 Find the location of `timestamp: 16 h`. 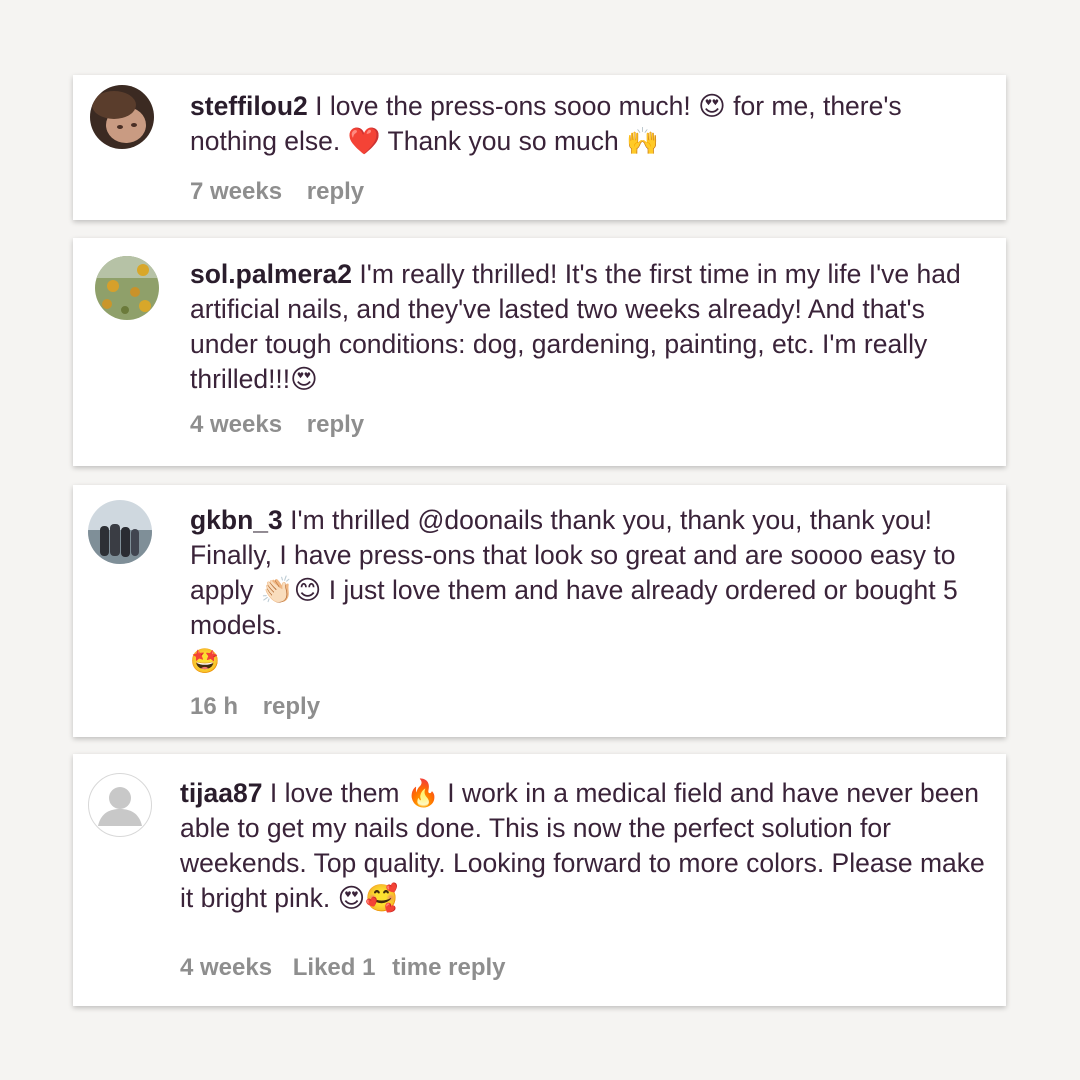

timestamp: 16 h is located at coordinates (214, 706).